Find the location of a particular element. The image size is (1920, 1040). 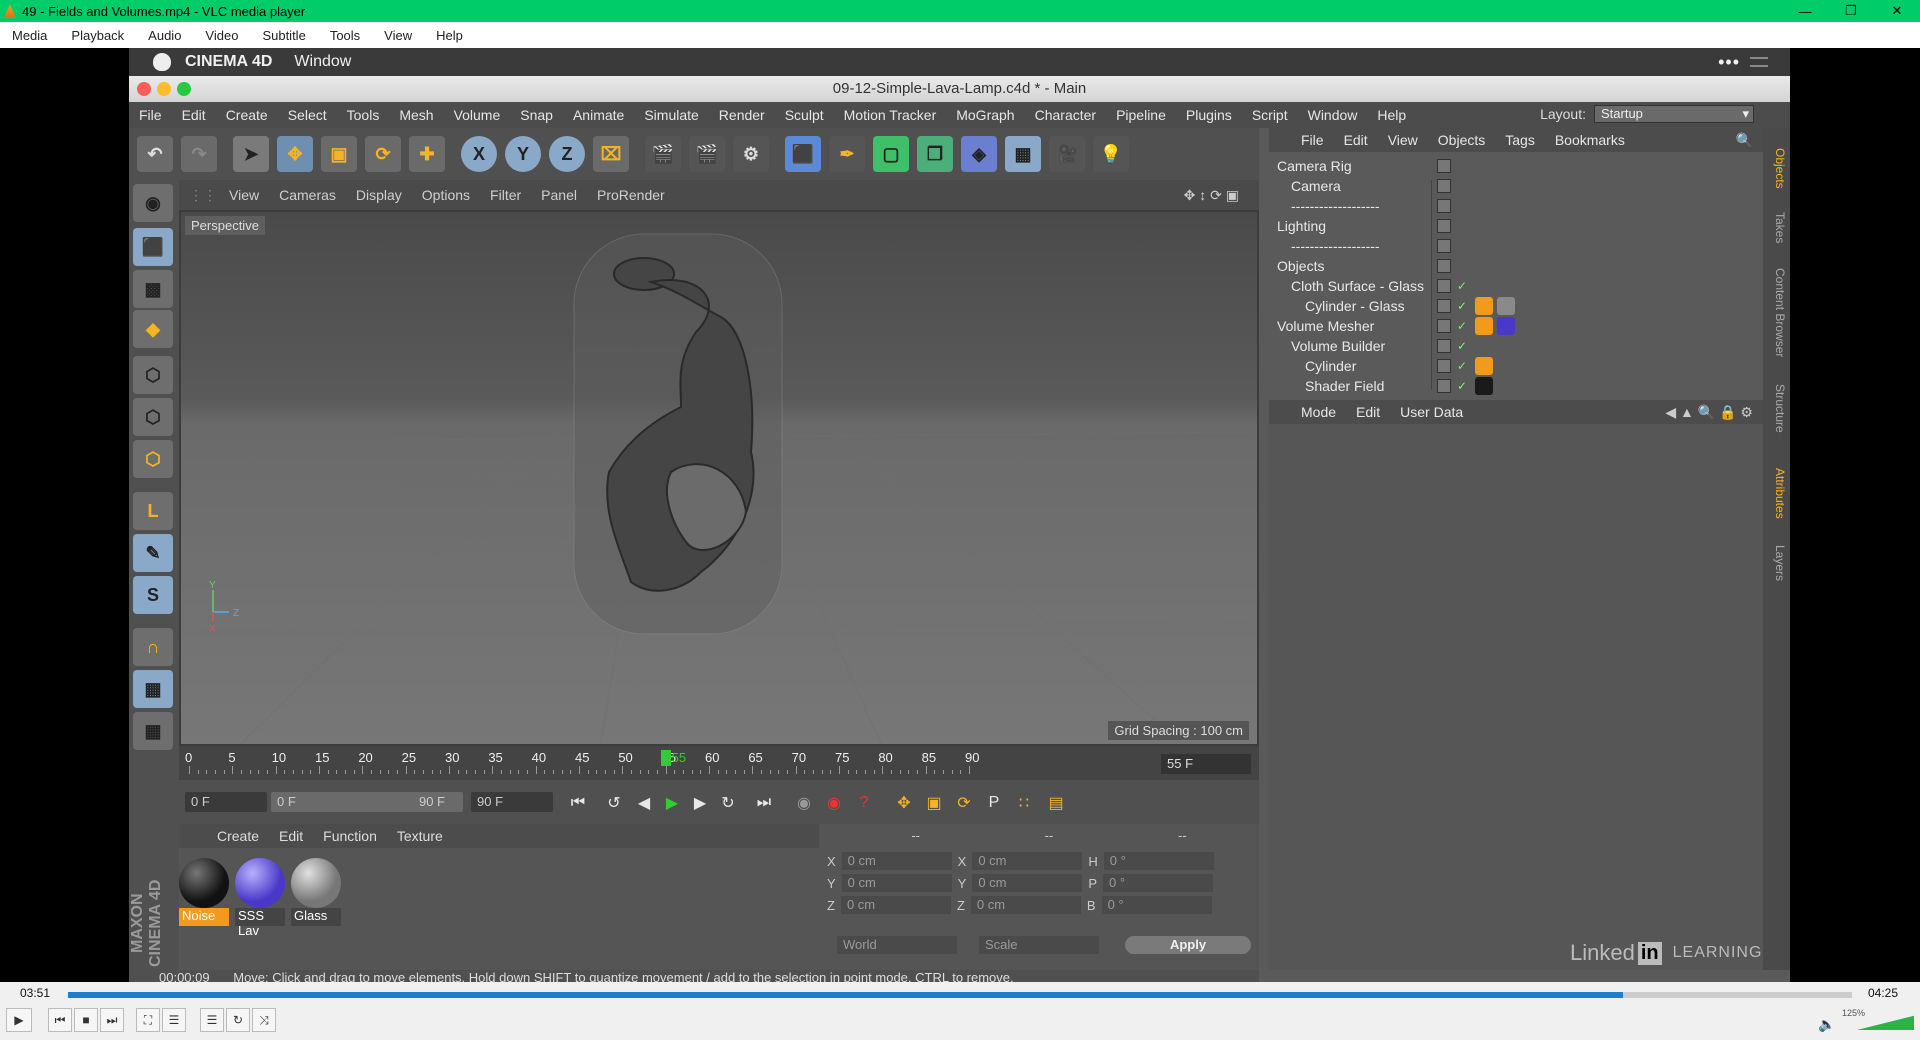

menu-media: Media is located at coordinates (29, 35).